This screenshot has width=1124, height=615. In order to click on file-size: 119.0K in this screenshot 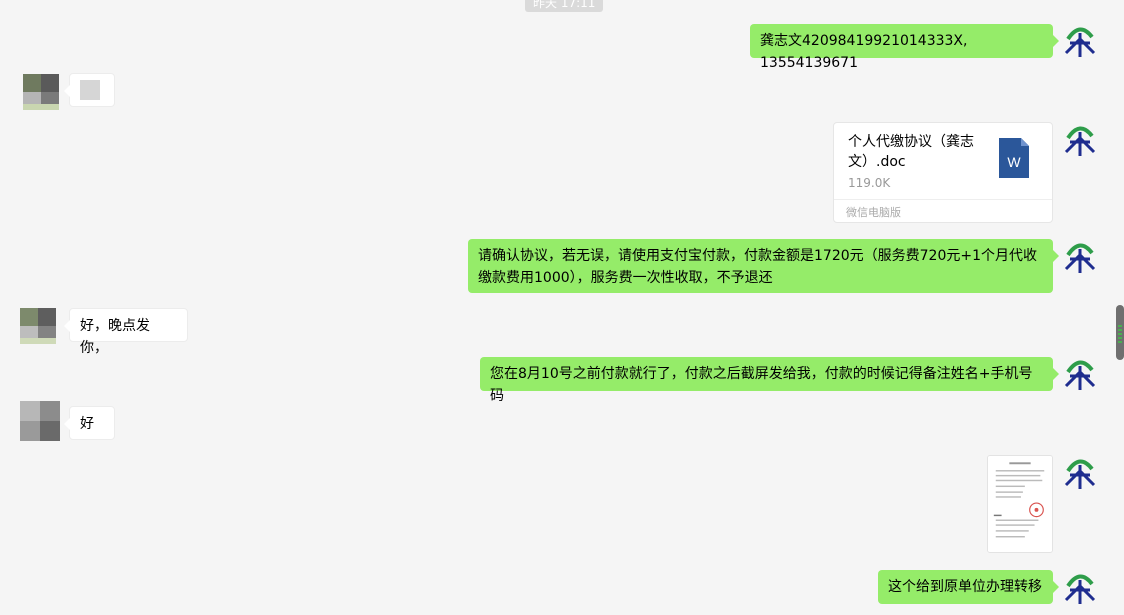, I will do `click(869, 183)`.